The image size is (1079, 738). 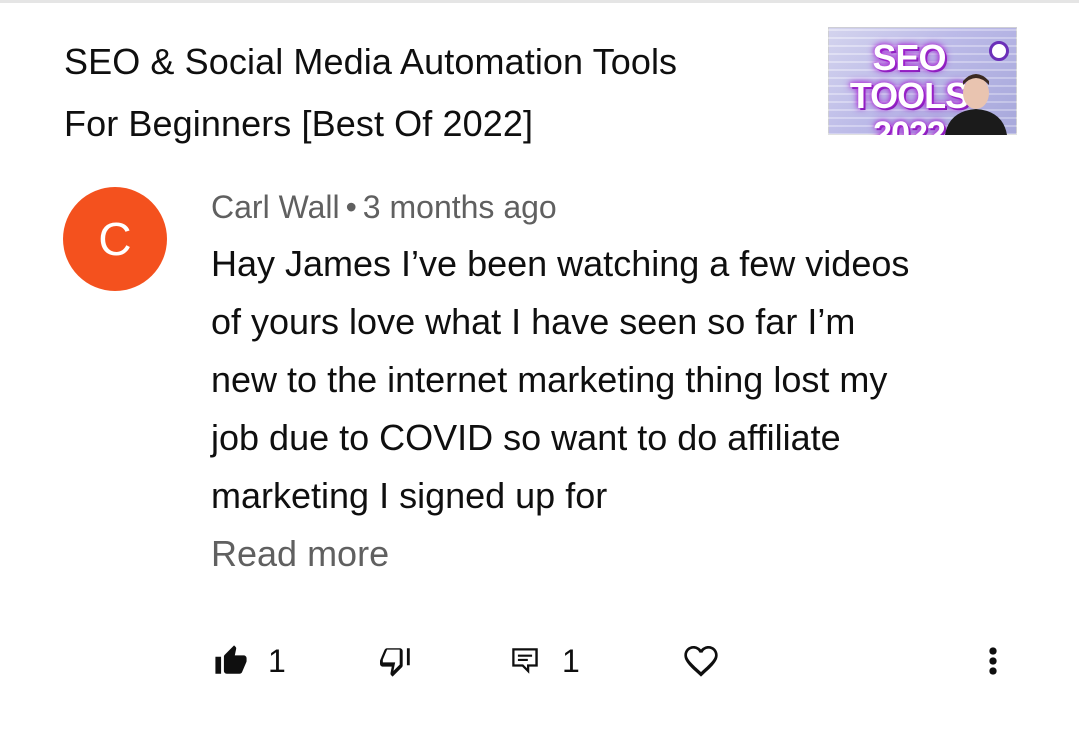 I want to click on dislike-button, so click(x=397, y=661).